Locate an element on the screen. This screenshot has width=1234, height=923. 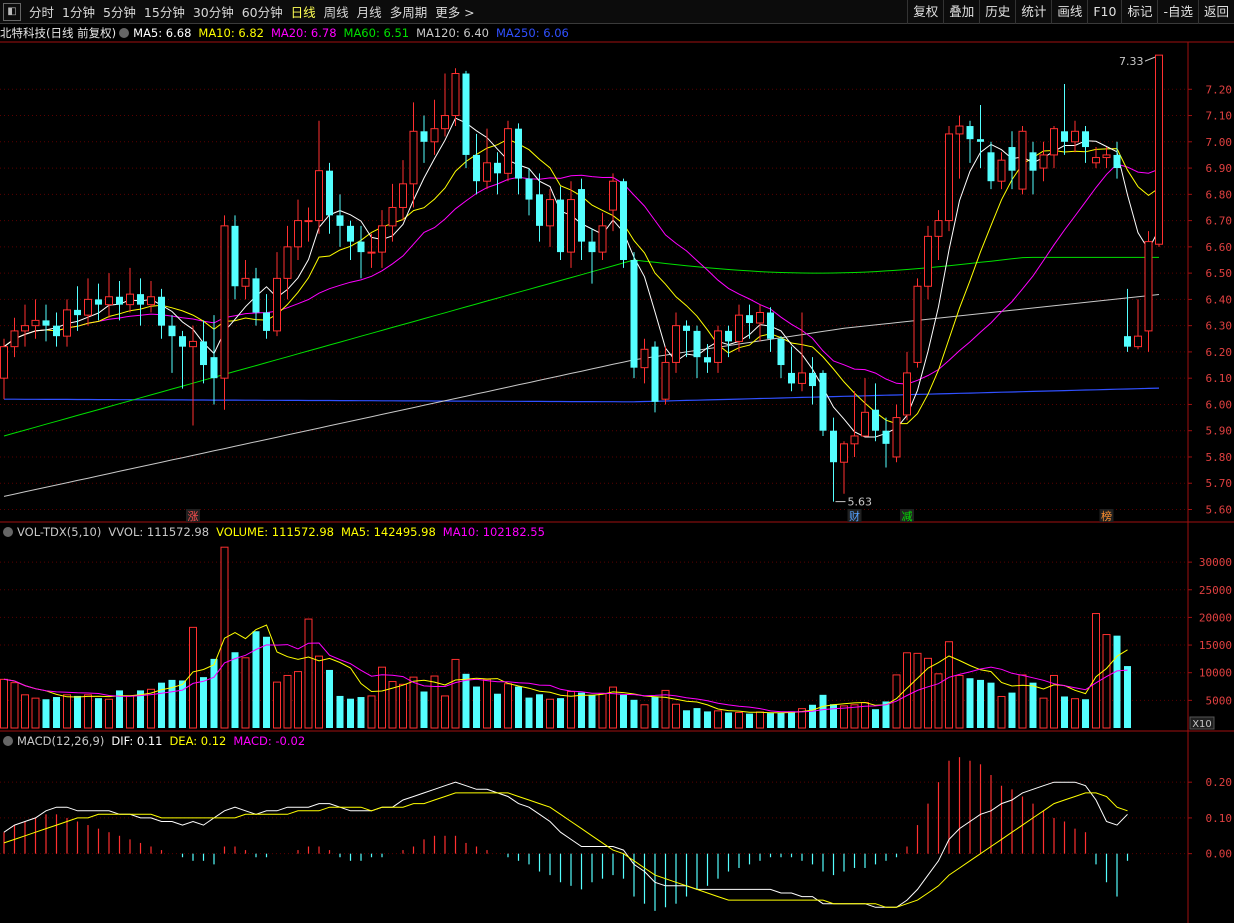
legend-item: VOLUME: 111572.98 is located at coordinates (275, 532).